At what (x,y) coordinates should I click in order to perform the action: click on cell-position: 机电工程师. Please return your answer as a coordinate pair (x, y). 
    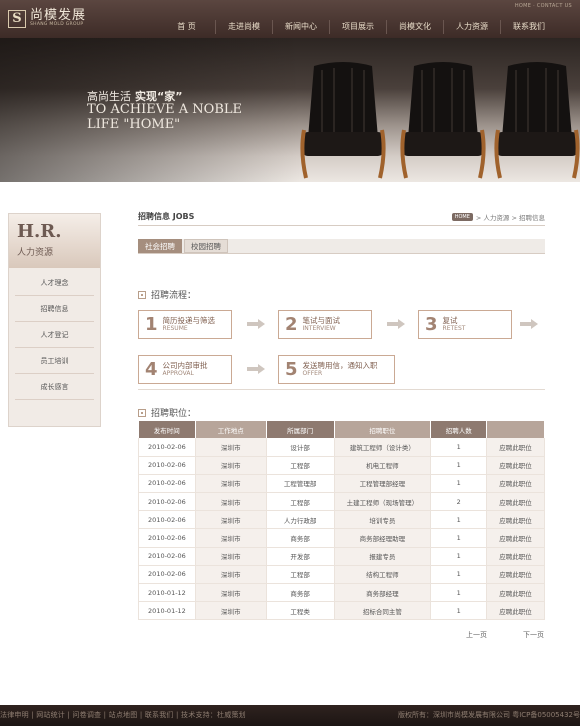
    Looking at the image, I should click on (383, 465).